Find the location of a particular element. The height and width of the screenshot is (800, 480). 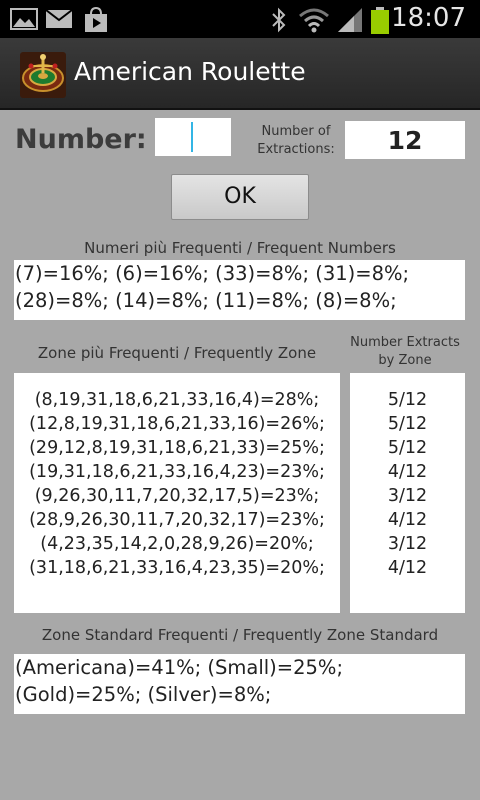

number-label: Number: is located at coordinates (81, 139).